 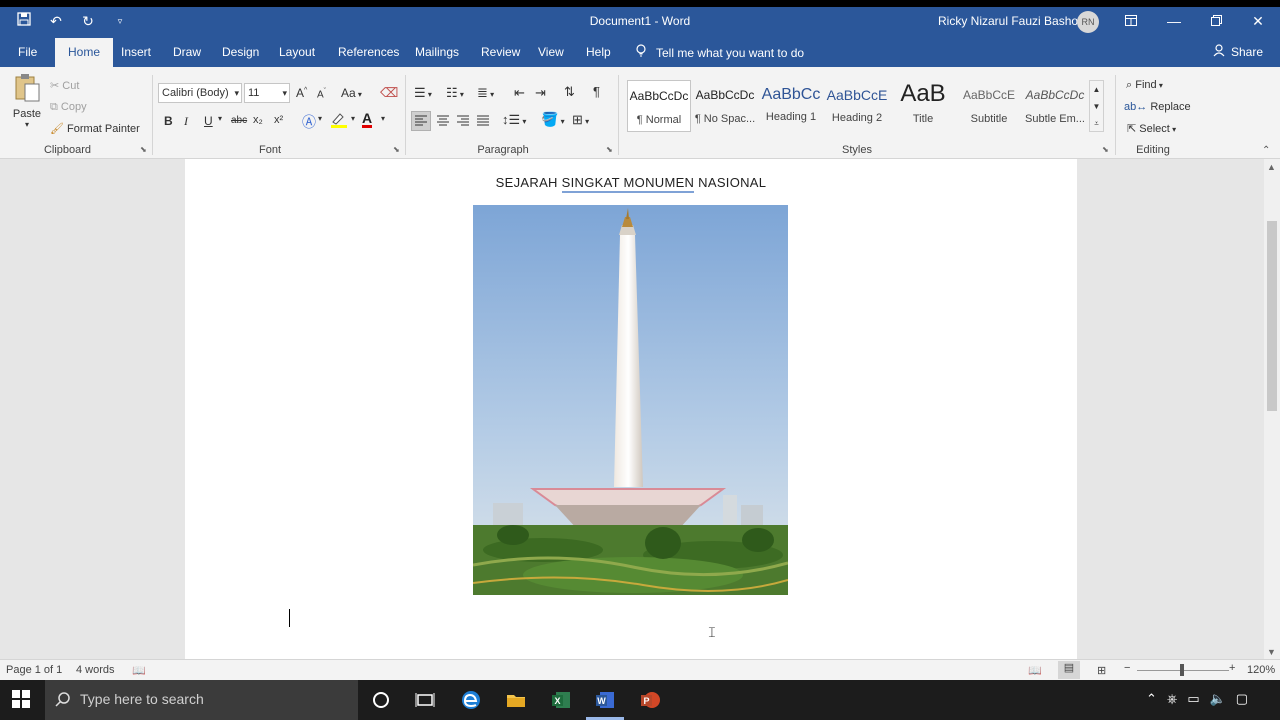 What do you see at coordinates (64, 85) in the screenshot?
I see `cut-button: ✂ Cut` at bounding box center [64, 85].